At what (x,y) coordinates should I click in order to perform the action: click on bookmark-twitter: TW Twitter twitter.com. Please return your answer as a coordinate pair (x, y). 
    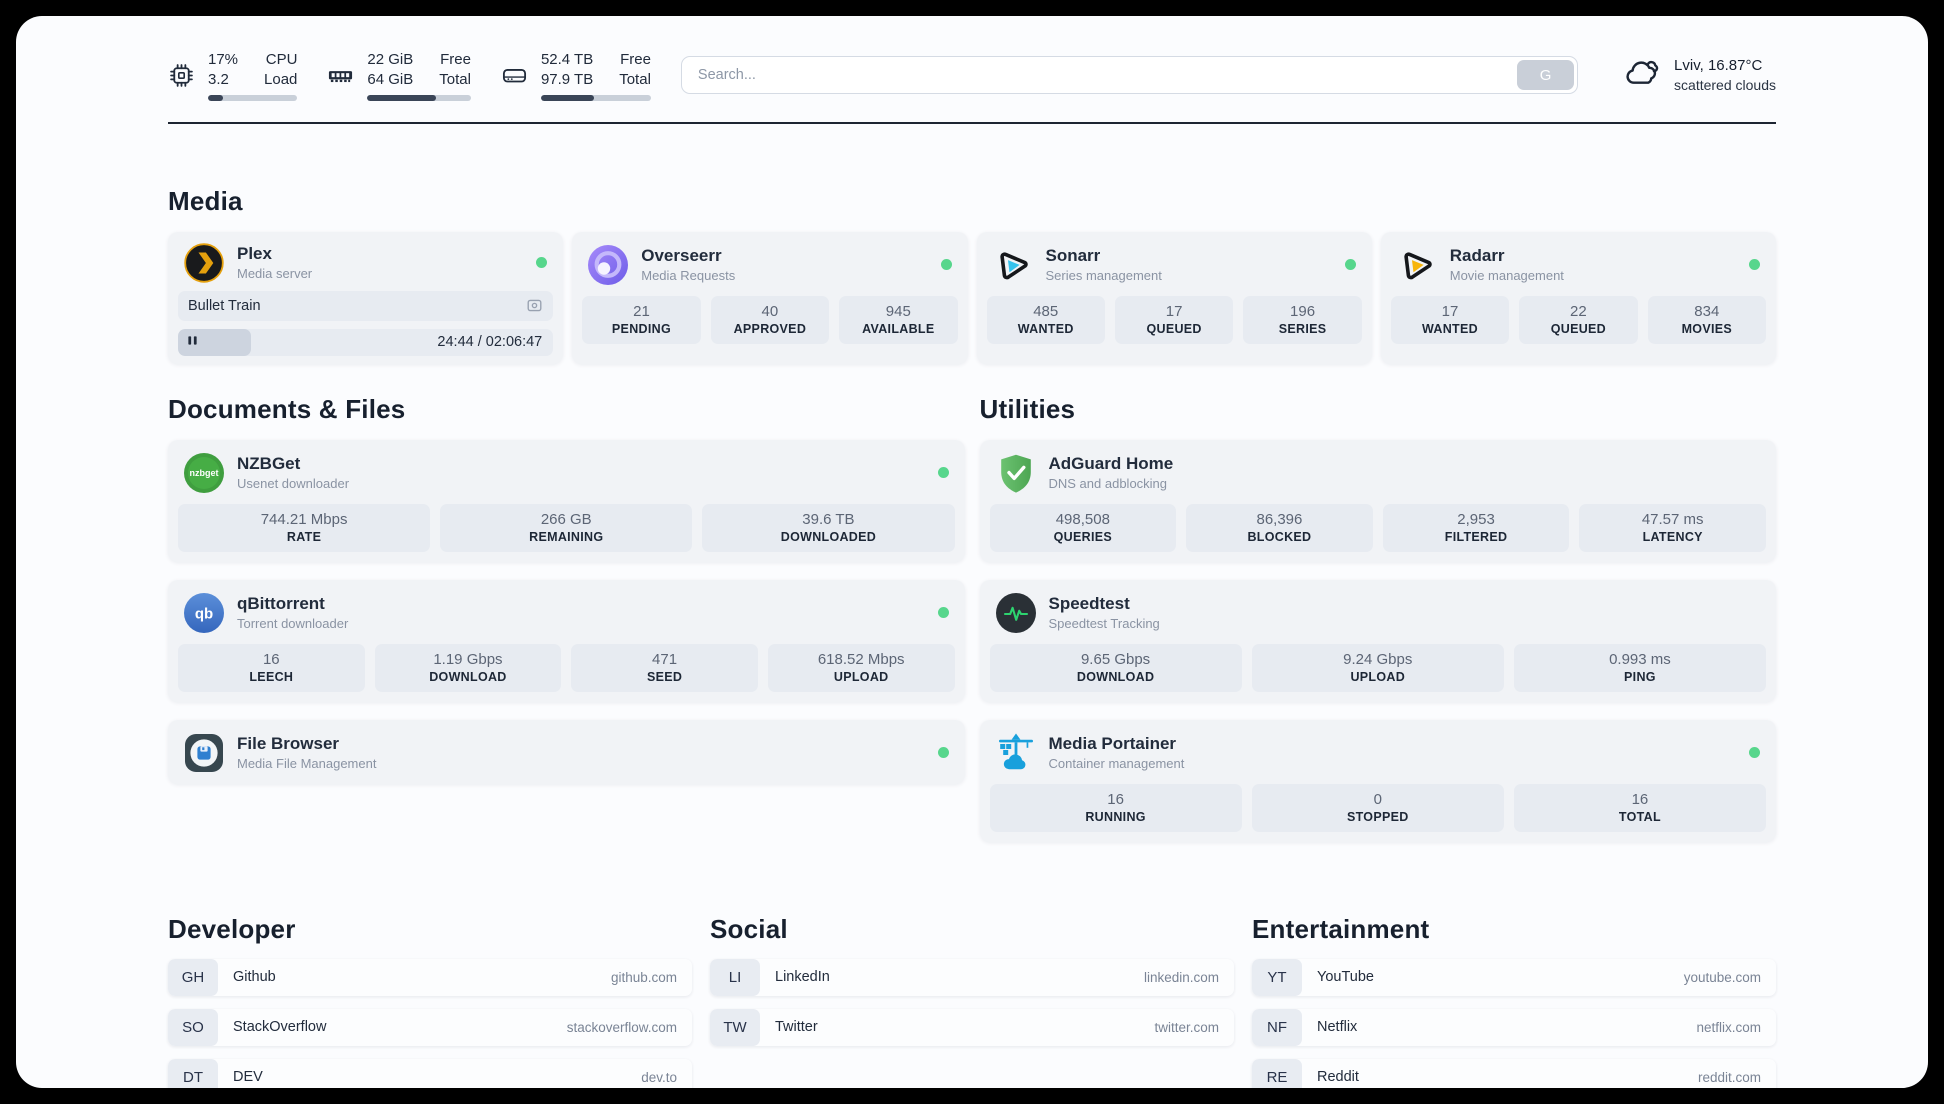
    Looking at the image, I should click on (972, 1027).